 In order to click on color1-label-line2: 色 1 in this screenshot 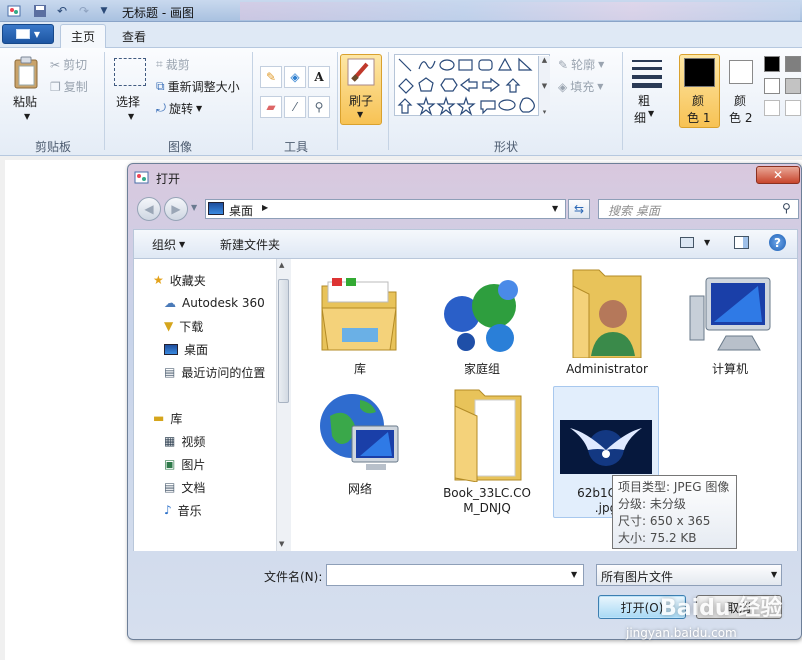, I will do `click(699, 118)`.